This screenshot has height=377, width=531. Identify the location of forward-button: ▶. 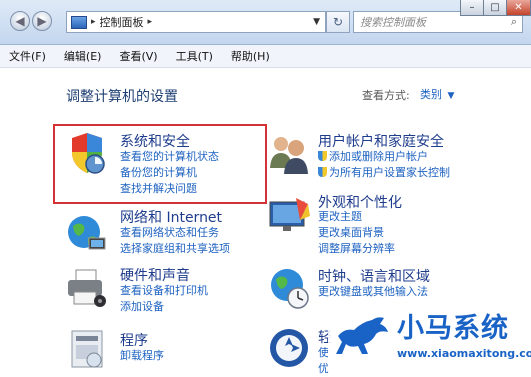
(42, 21).